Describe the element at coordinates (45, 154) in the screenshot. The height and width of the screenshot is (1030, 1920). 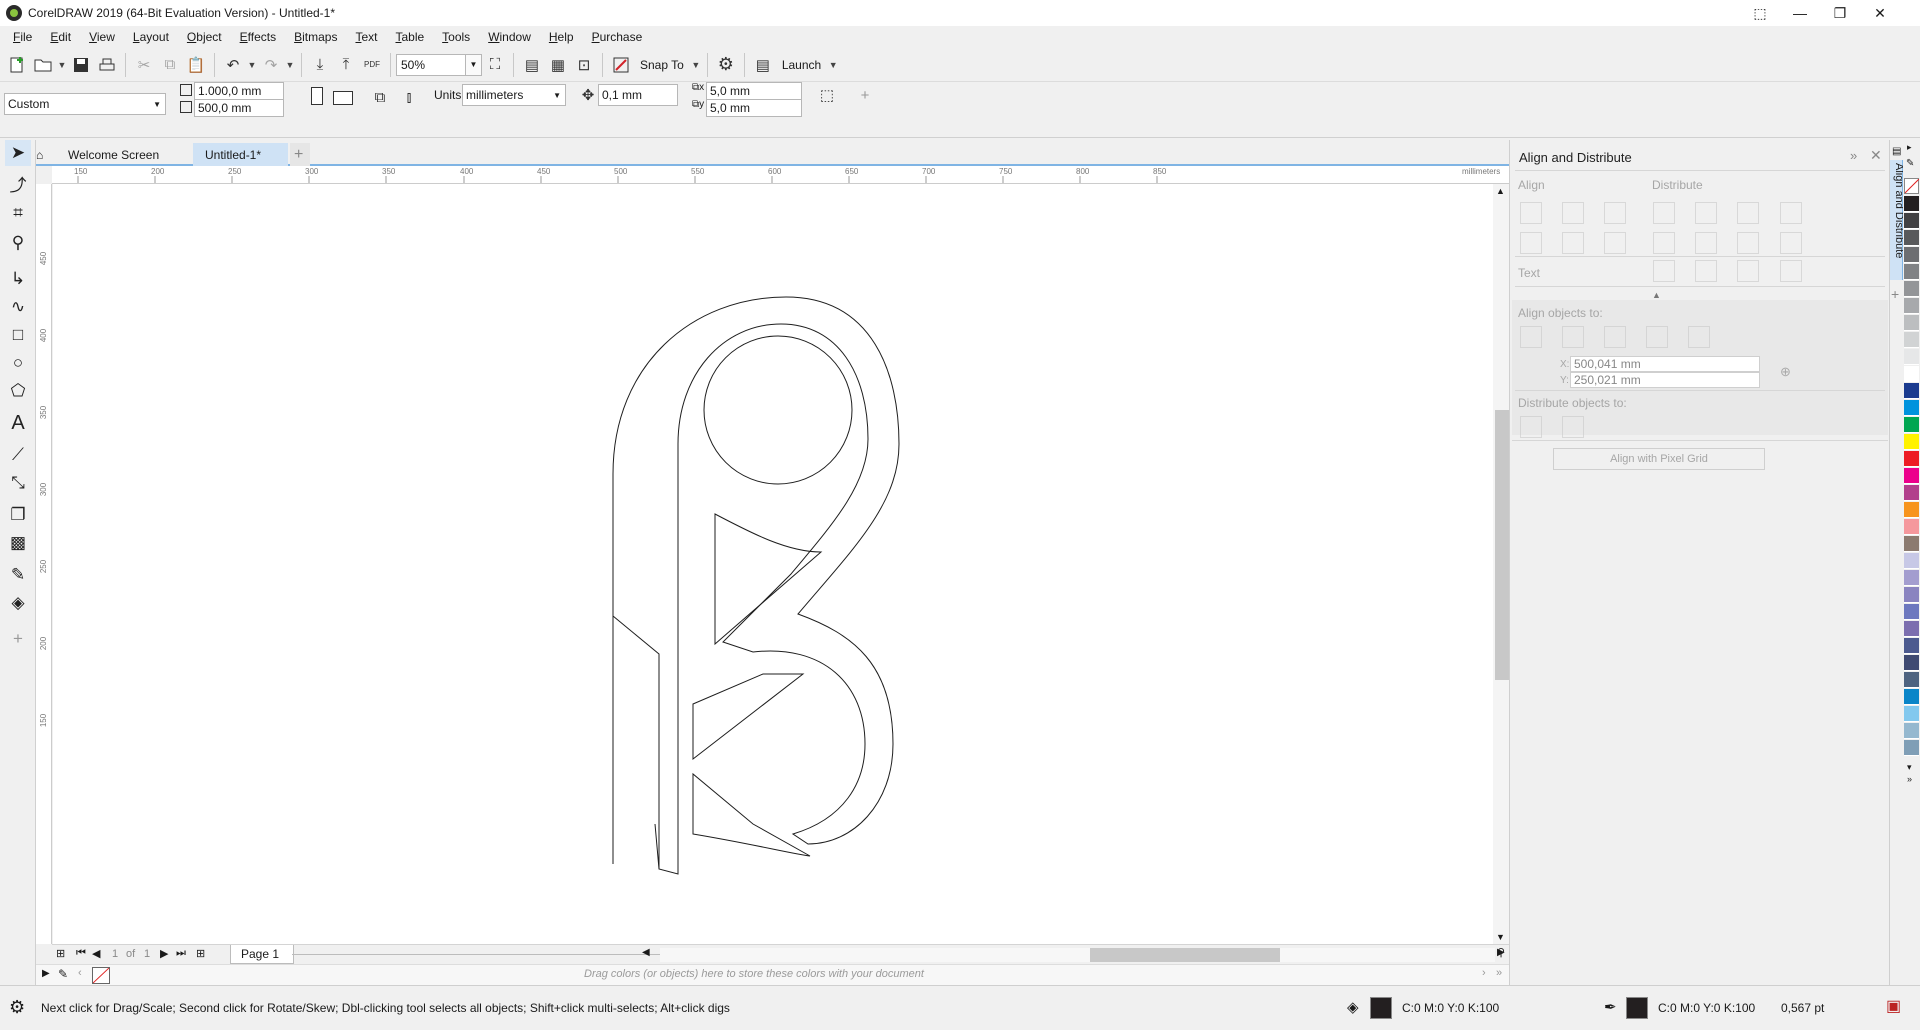
I see `home-icon: ⌂` at that location.